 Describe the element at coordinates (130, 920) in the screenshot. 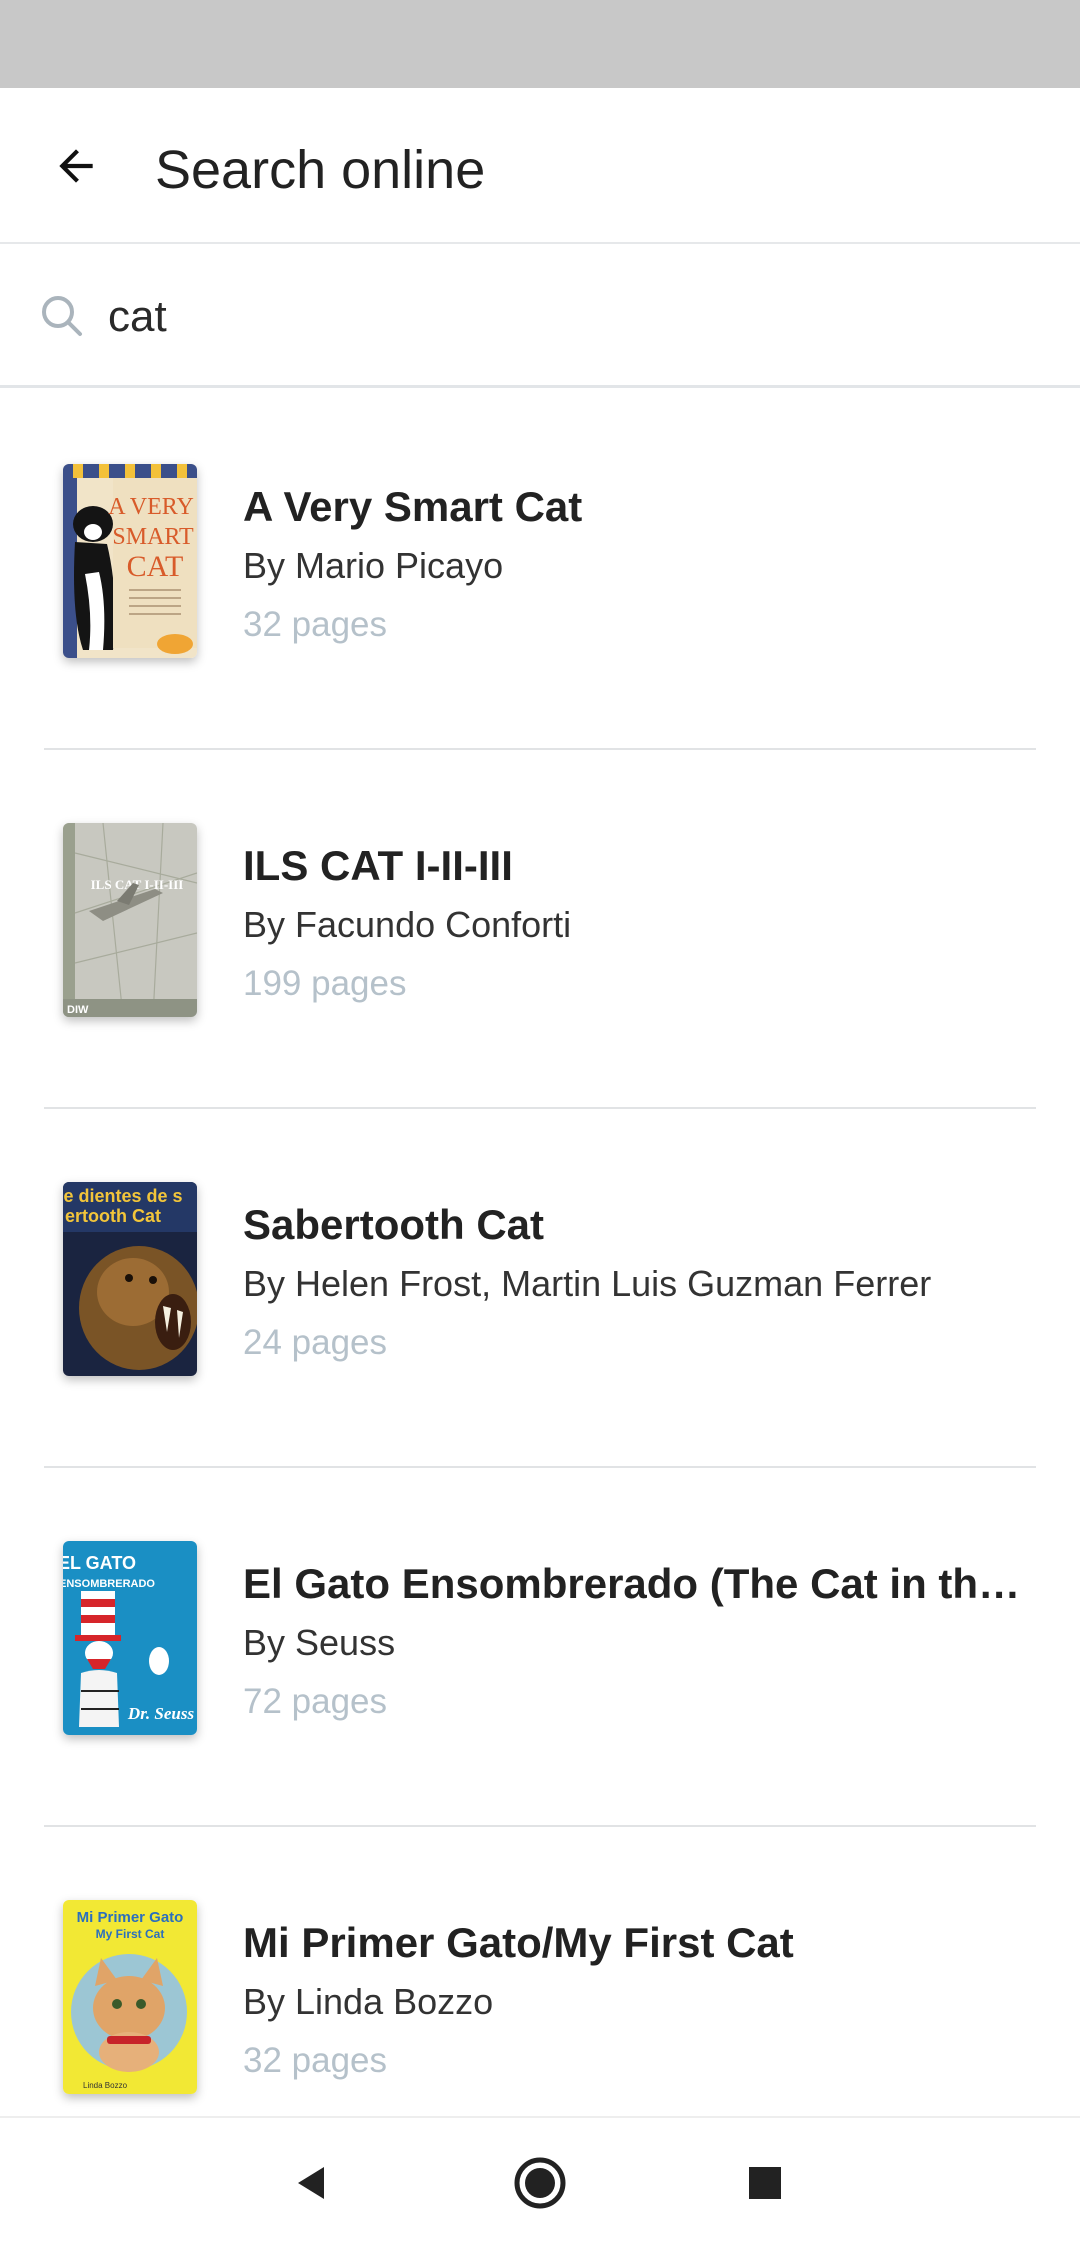

I see `book-cover: ILS CAT I-II-III DIW` at that location.